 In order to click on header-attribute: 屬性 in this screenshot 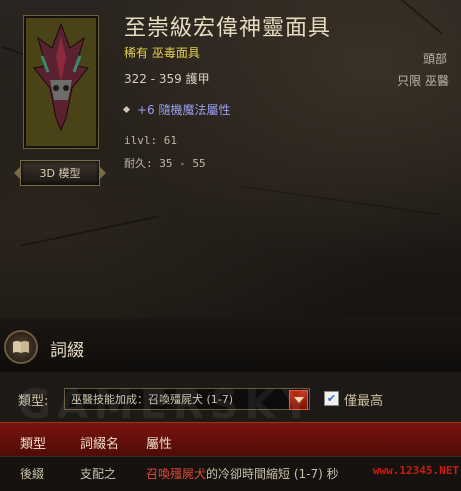, I will do `click(159, 444)`.